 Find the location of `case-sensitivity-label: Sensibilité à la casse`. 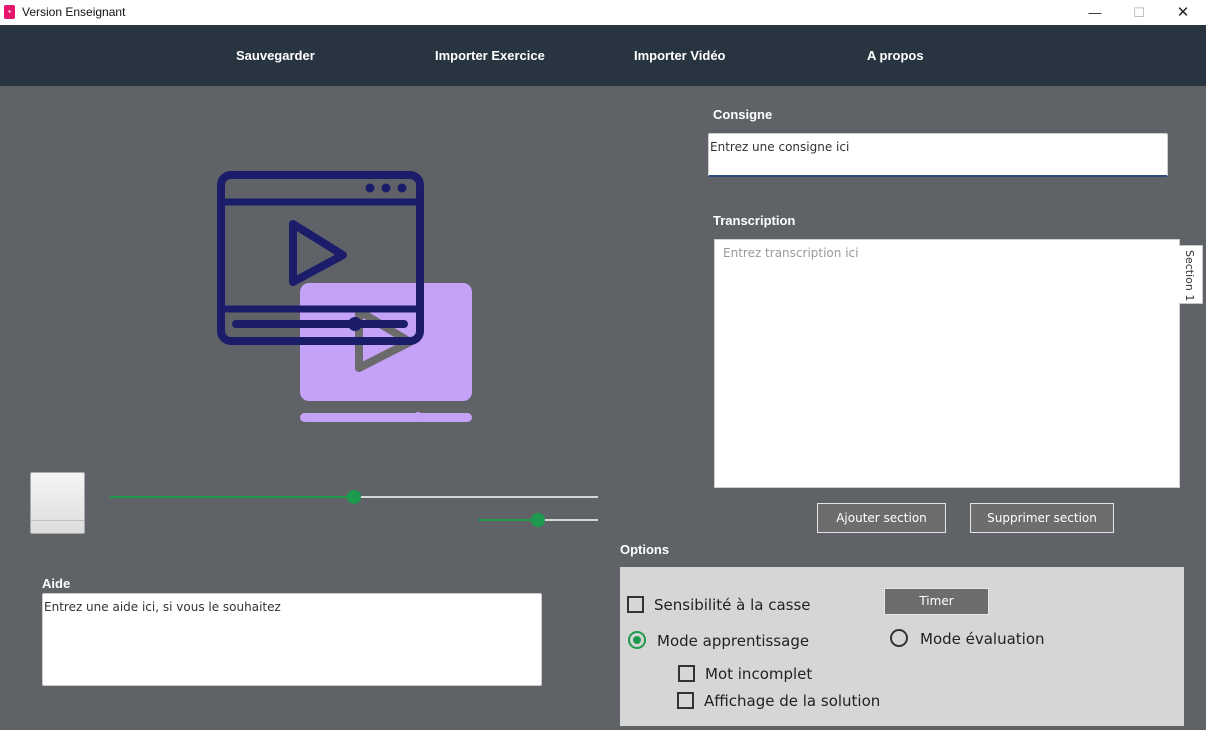

case-sensitivity-label: Sensibilité à la casse is located at coordinates (732, 605).